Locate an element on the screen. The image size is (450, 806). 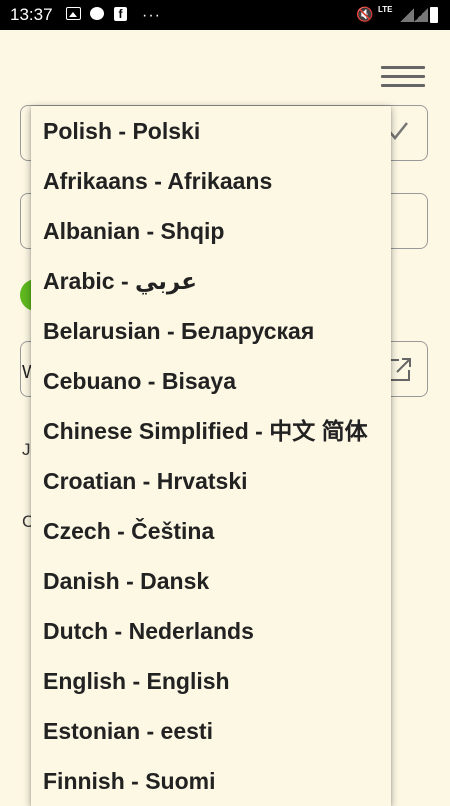
photo-icon is located at coordinates (73, 13).